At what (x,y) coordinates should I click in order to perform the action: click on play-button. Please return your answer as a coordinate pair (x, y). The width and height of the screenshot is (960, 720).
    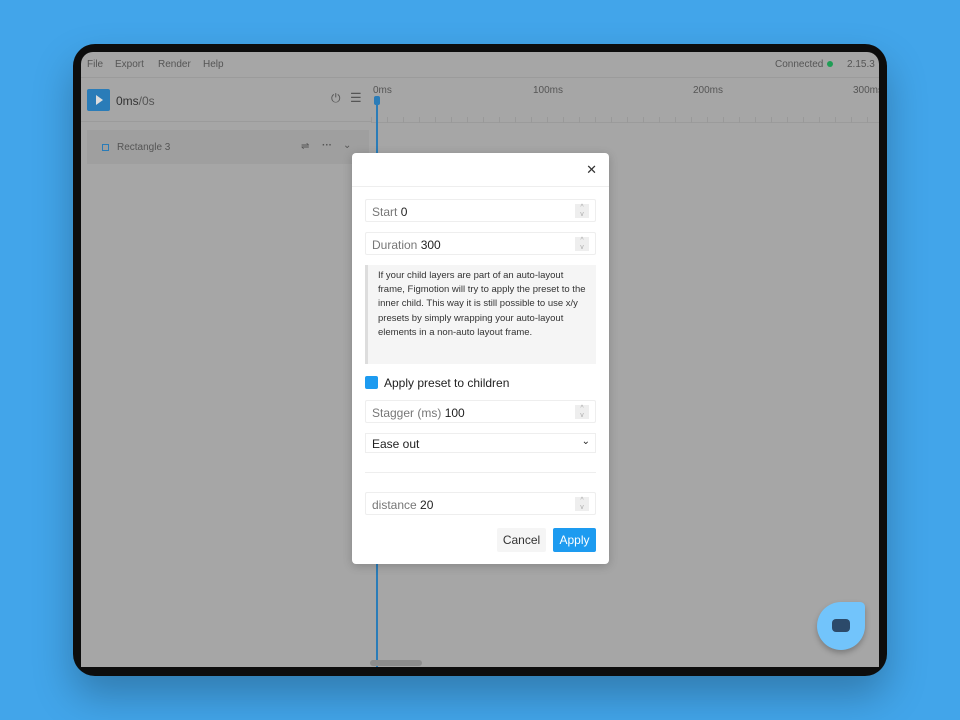
    Looking at the image, I should click on (98, 100).